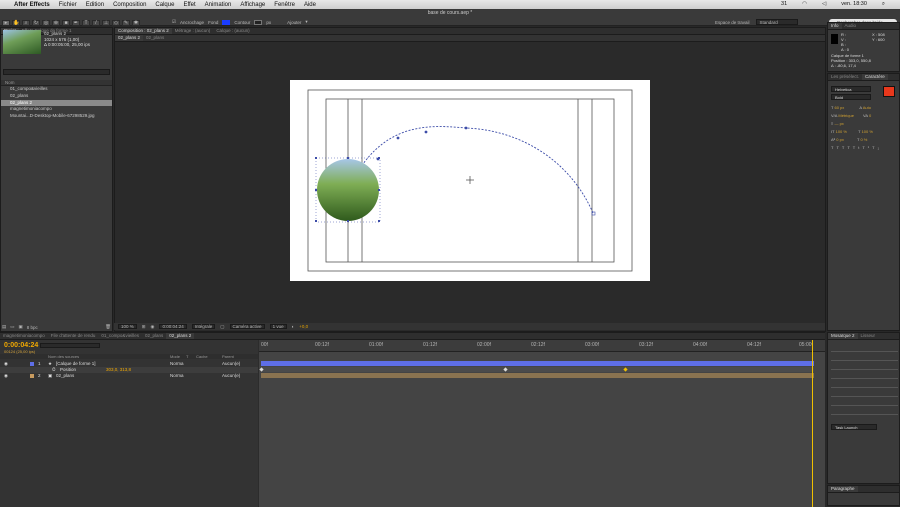  What do you see at coordinates (854, 4) in the screenshot?
I see `clock: ven. 18:30` at bounding box center [854, 4].